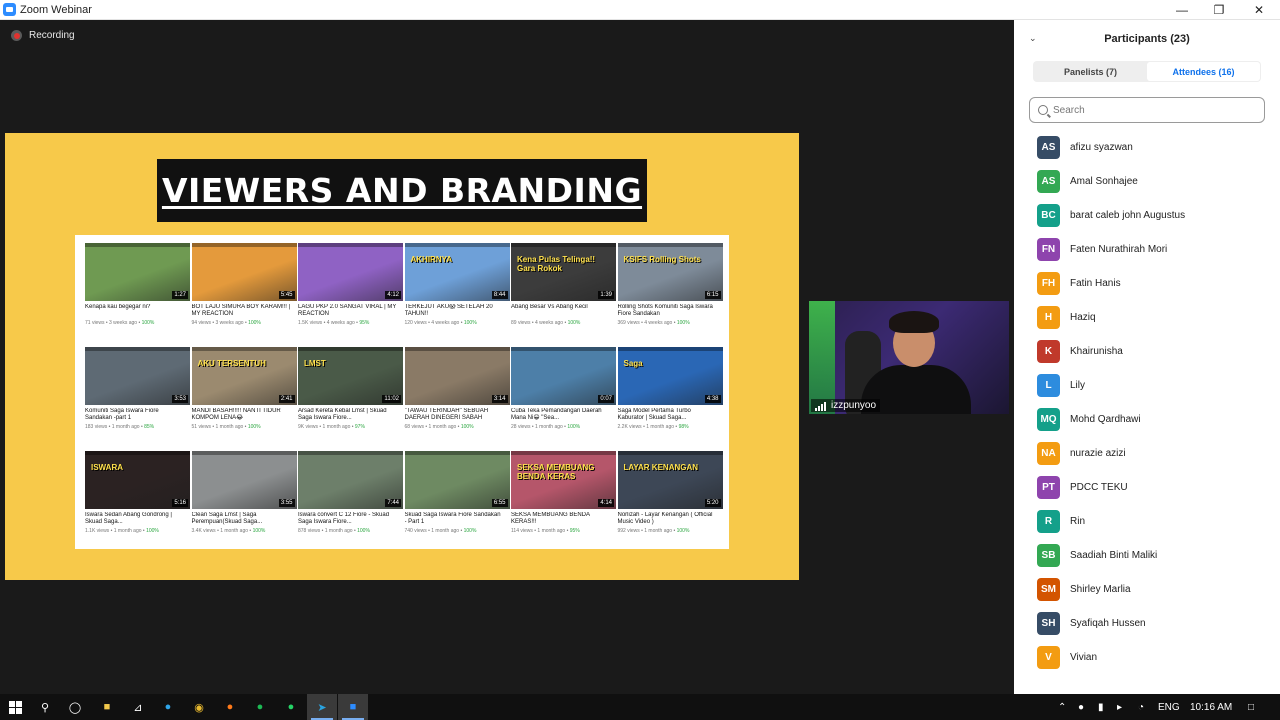 The image size is (1280, 720). Describe the element at coordinates (1141, 707) in the screenshot. I see `wifi-icon: ◔` at that location.